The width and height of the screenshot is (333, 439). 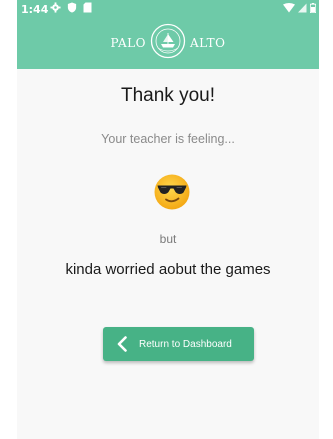 What do you see at coordinates (313, 9) in the screenshot?
I see `battery-icon` at bounding box center [313, 9].